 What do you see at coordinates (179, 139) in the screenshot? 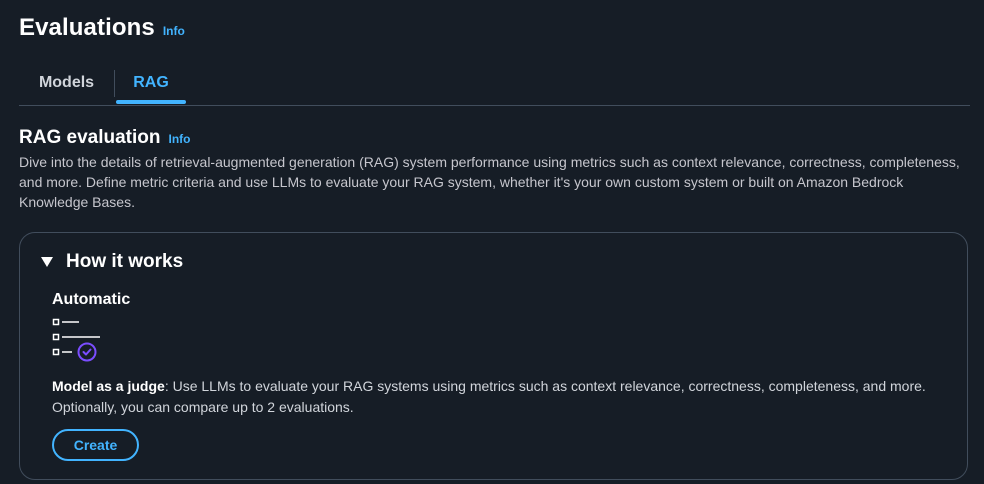
I see `section-info-link: Info` at bounding box center [179, 139].